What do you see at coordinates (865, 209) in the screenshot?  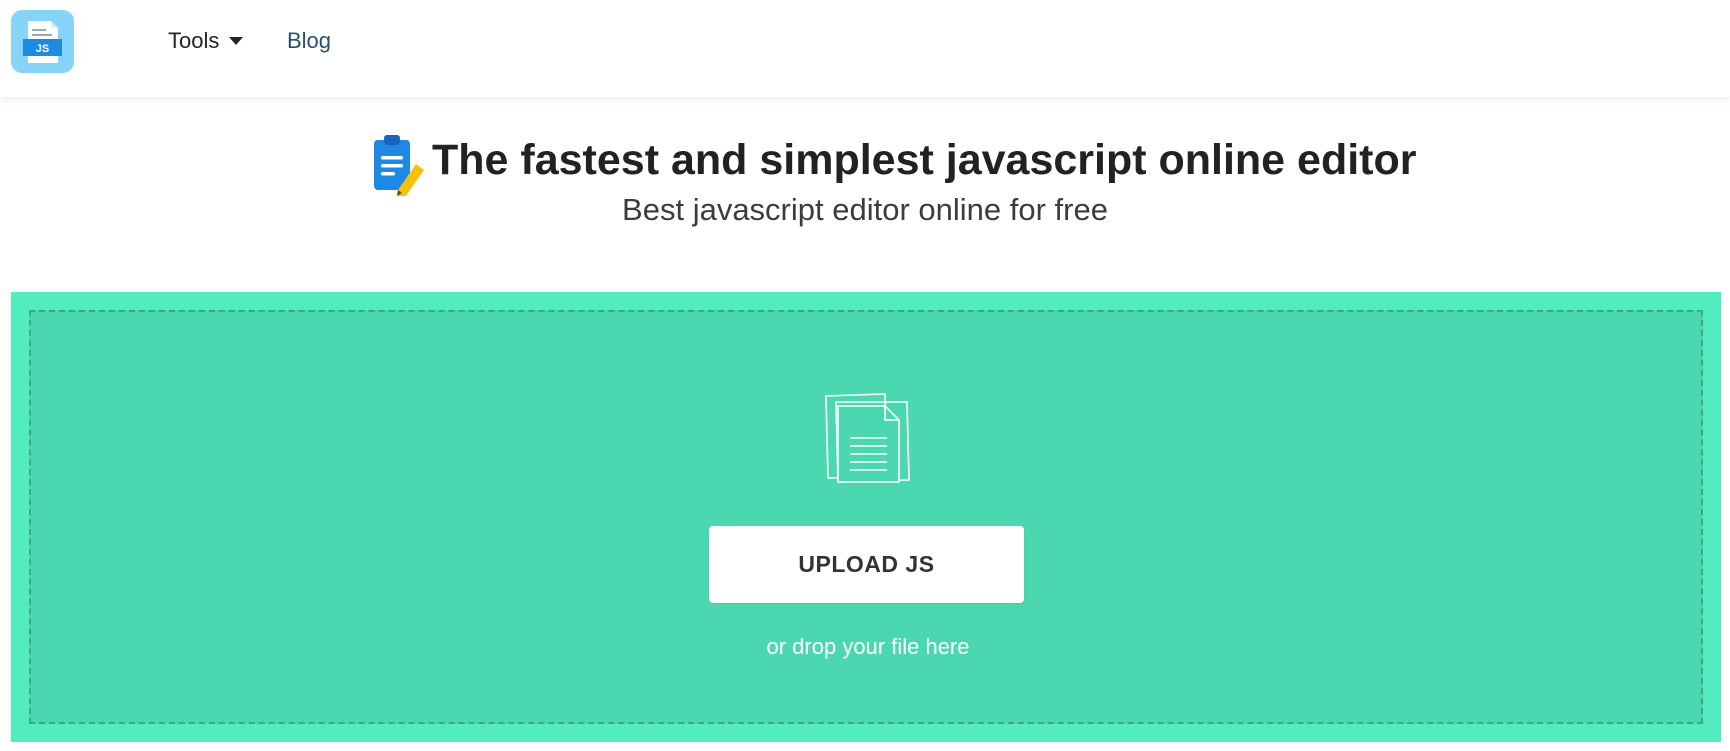 I see `page-subtitle: Best javascript editor online for free` at bounding box center [865, 209].